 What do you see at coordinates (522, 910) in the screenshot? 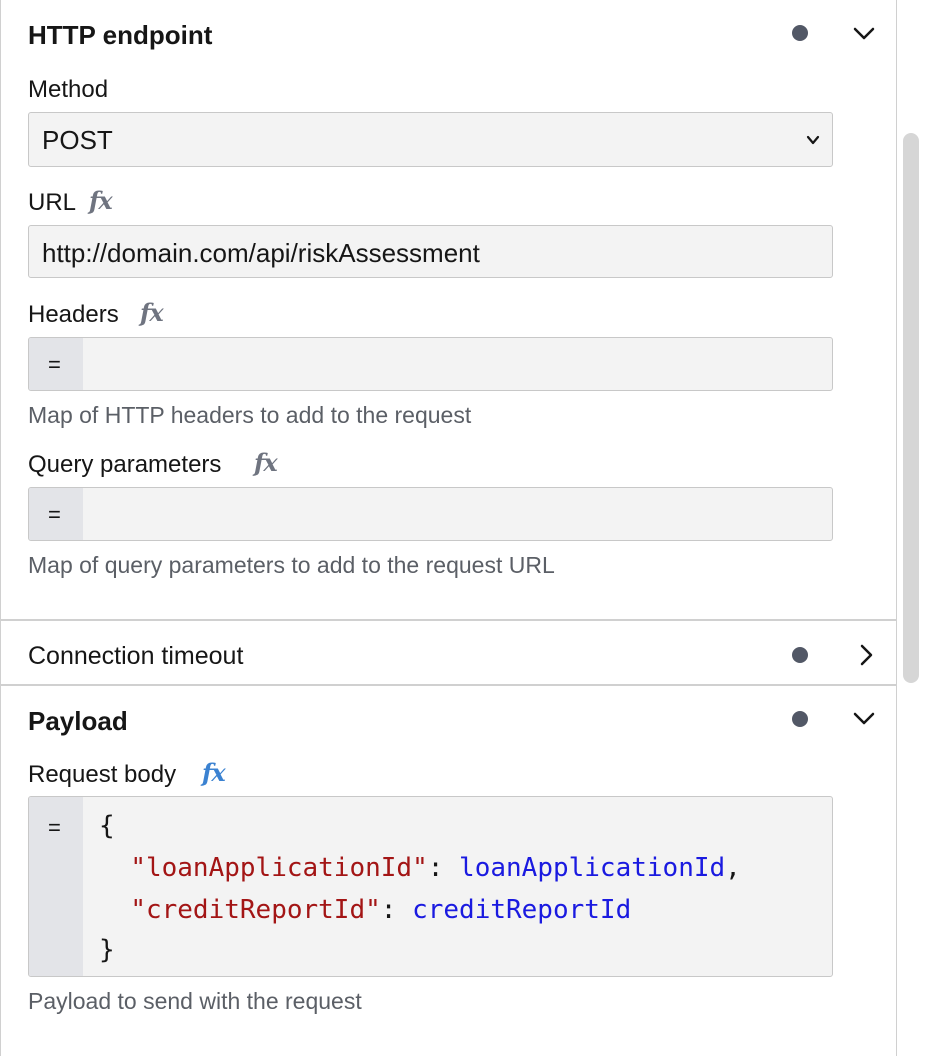
I see `code-identifier: creditReportId` at bounding box center [522, 910].